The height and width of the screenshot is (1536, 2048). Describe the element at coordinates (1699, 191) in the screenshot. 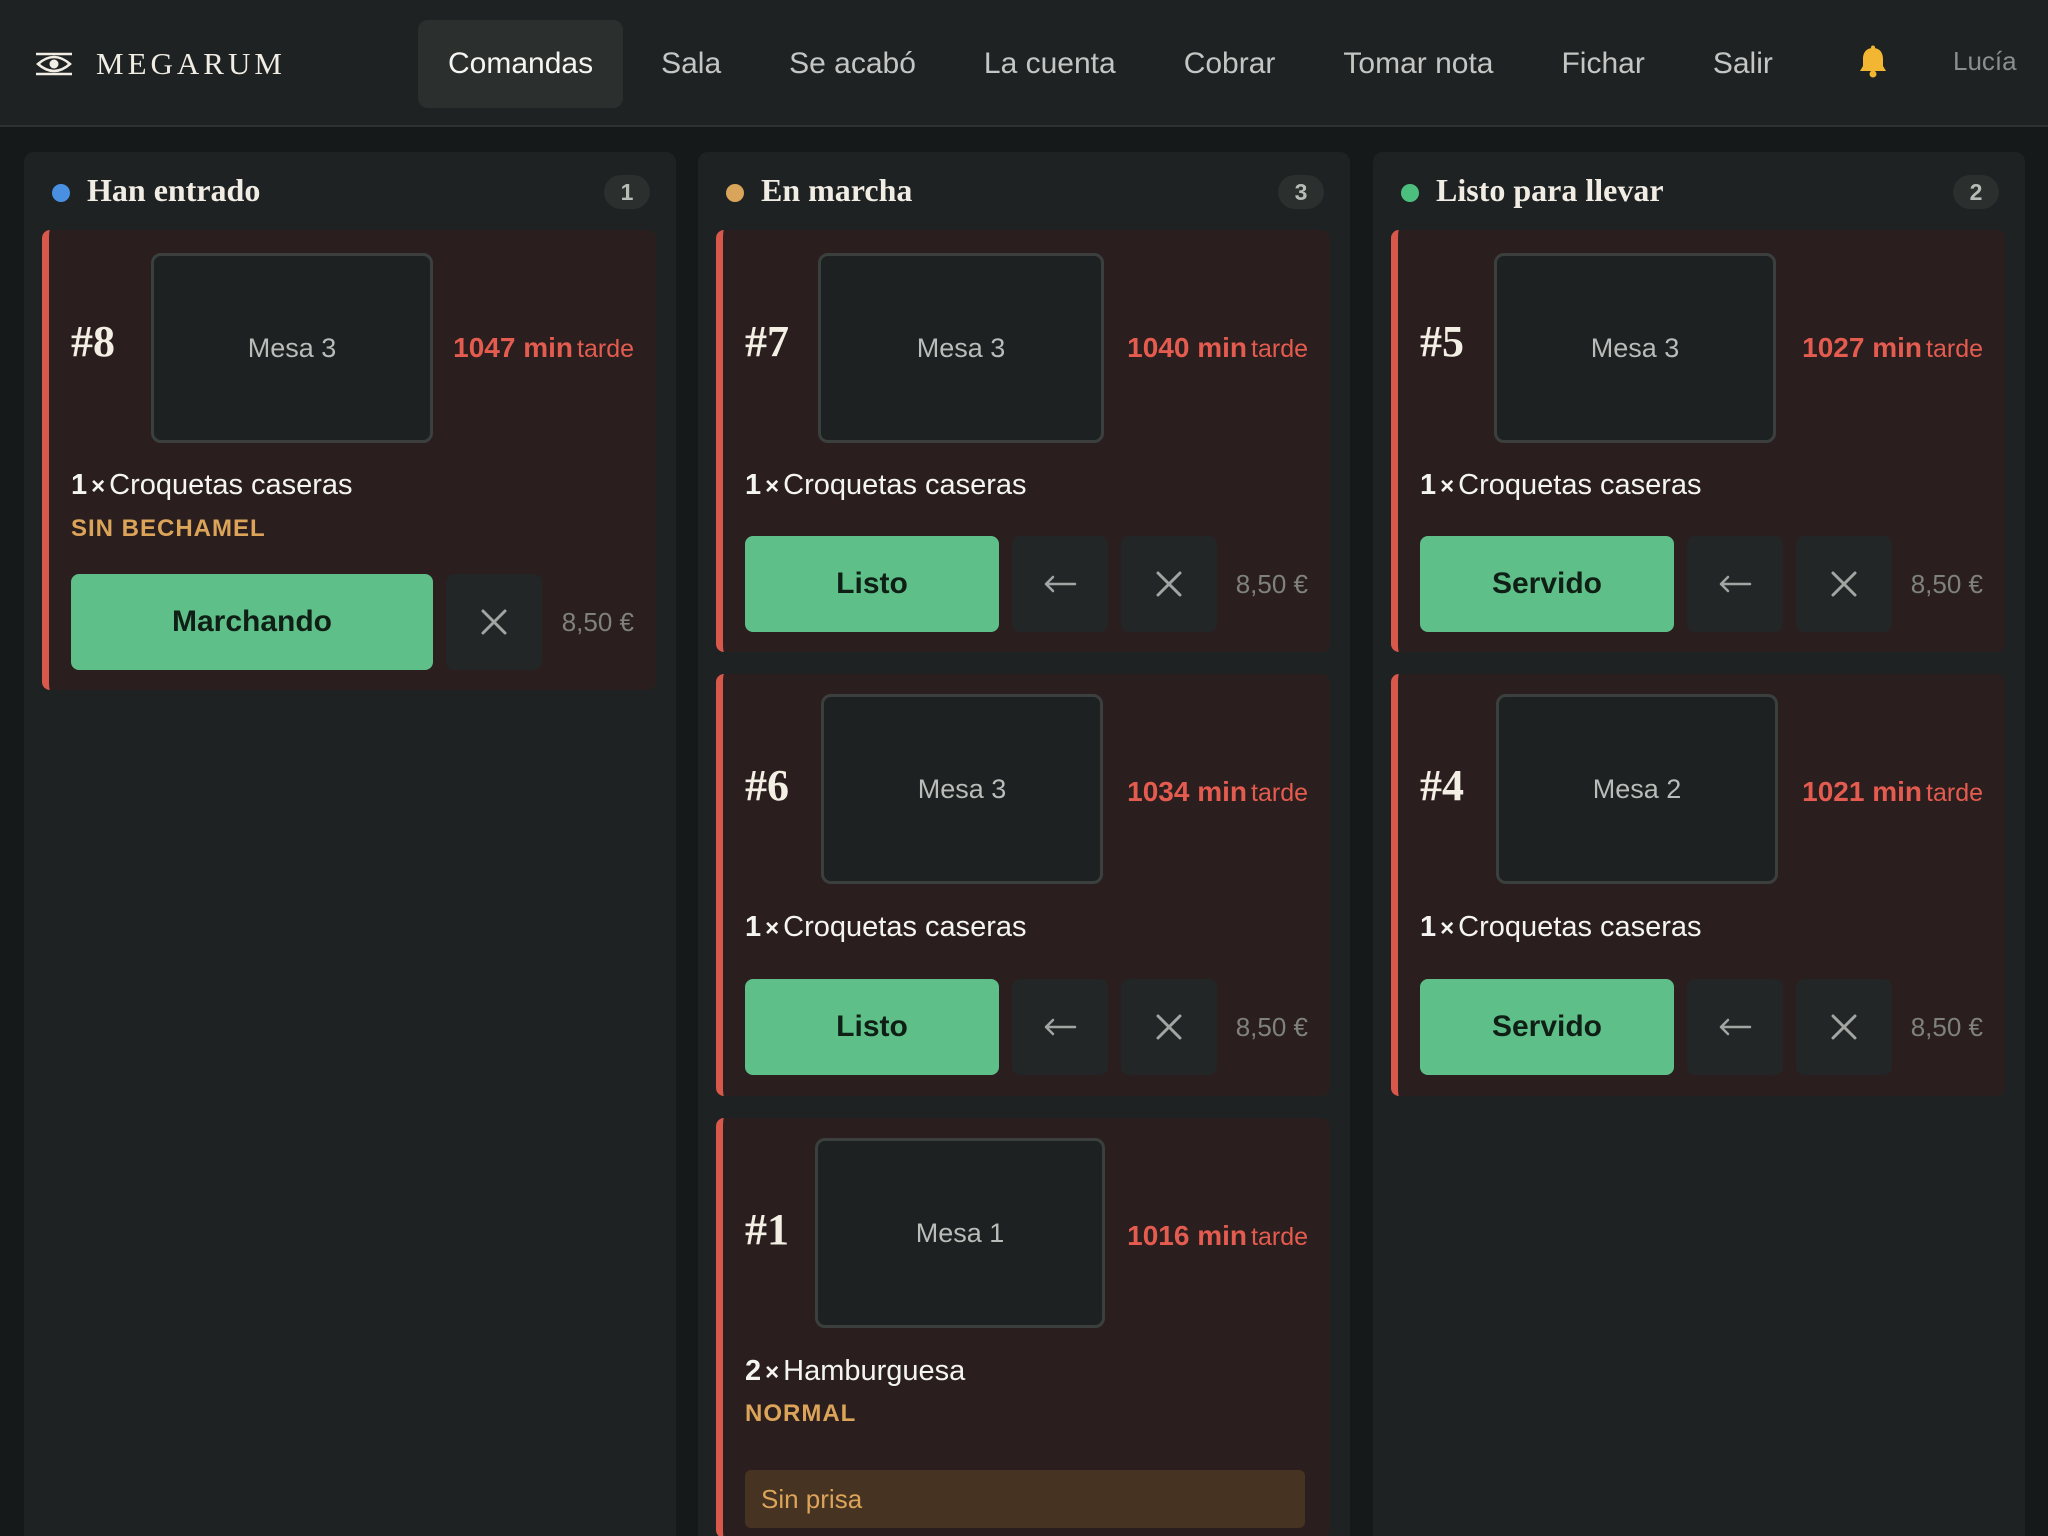

I see `column-header: Listo para llevar 2` at that location.